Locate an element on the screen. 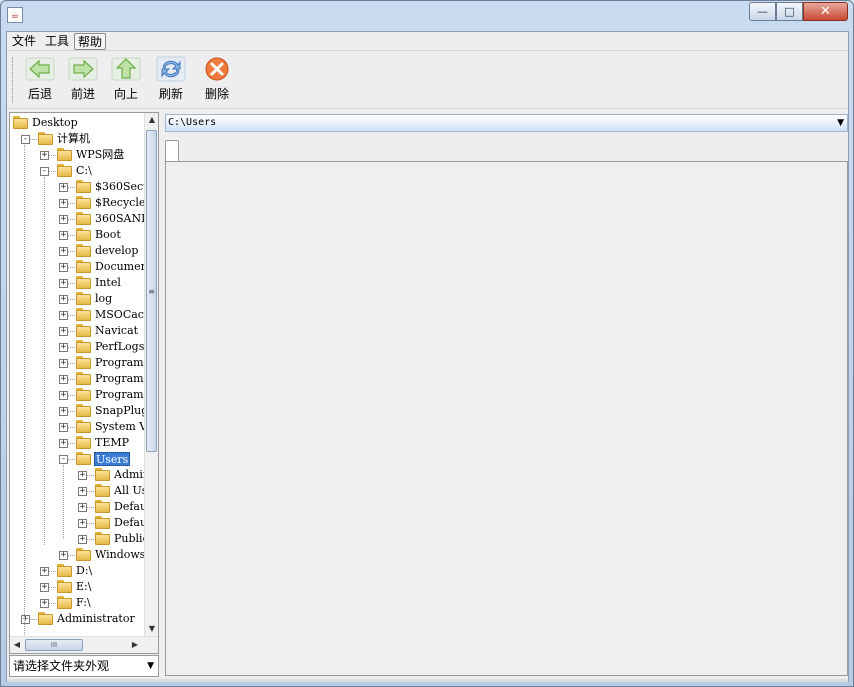 The image size is (854, 687). tree-row: + develop is located at coordinates (77, 251).